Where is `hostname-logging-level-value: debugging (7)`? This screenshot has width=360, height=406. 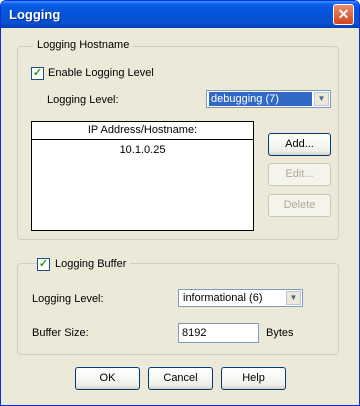 hostname-logging-level-value: debugging (7) is located at coordinates (260, 99).